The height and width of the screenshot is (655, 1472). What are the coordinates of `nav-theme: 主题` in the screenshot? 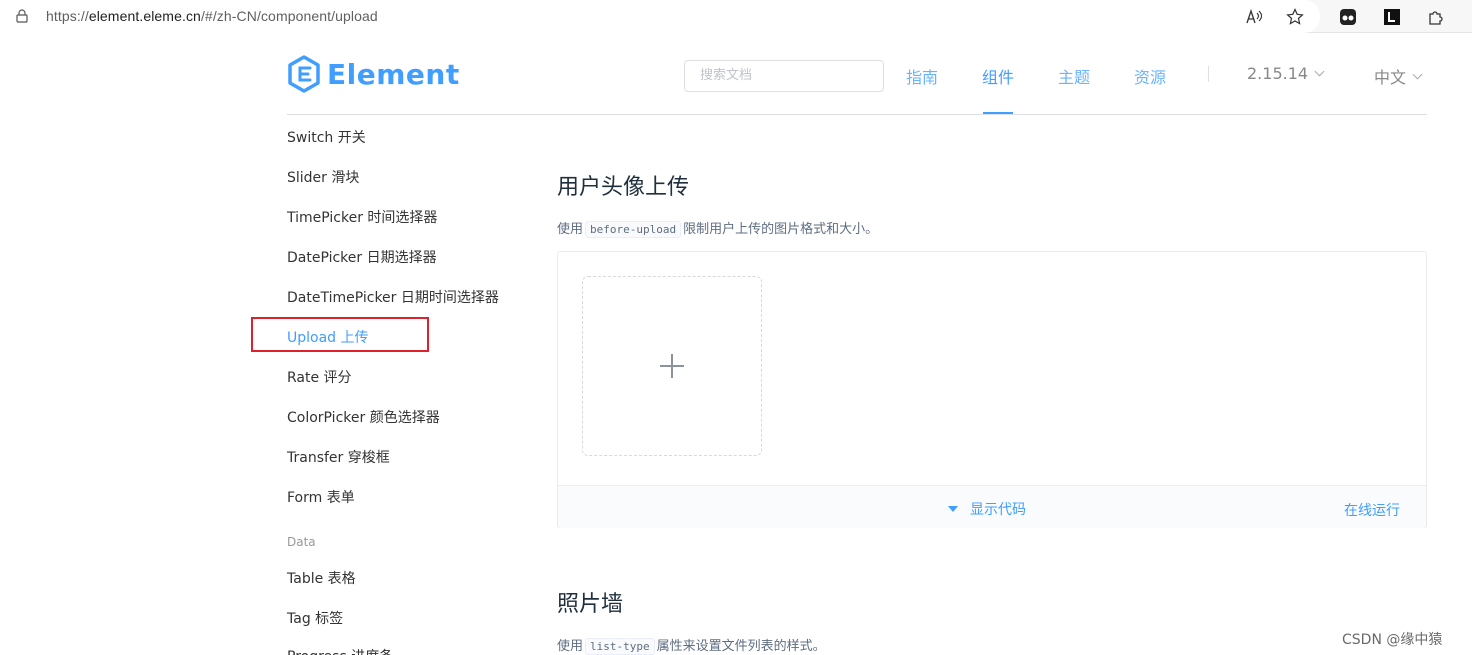 It's located at (1074, 76).